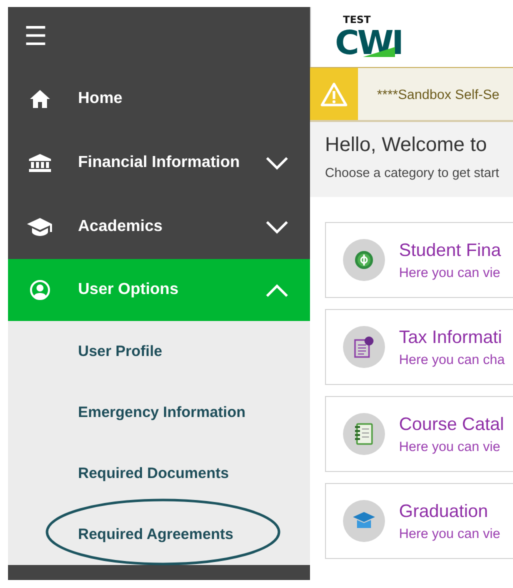 Image resolution: width=513 pixels, height=588 pixels. What do you see at coordinates (40, 163) in the screenshot?
I see `bank-icon` at bounding box center [40, 163].